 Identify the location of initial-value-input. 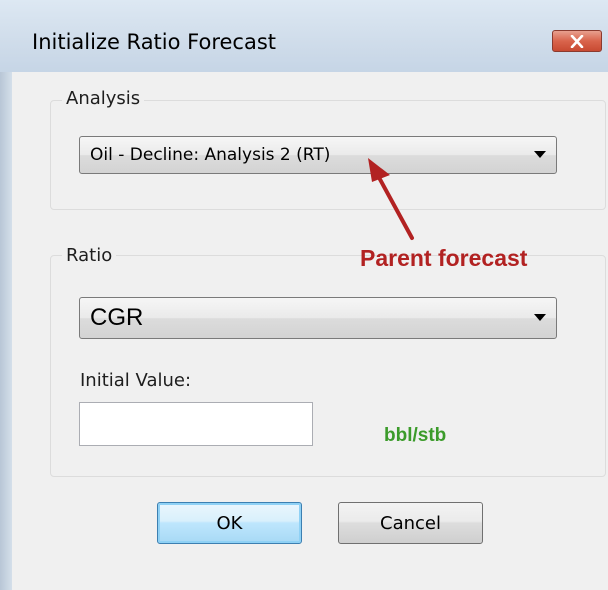
(196, 424).